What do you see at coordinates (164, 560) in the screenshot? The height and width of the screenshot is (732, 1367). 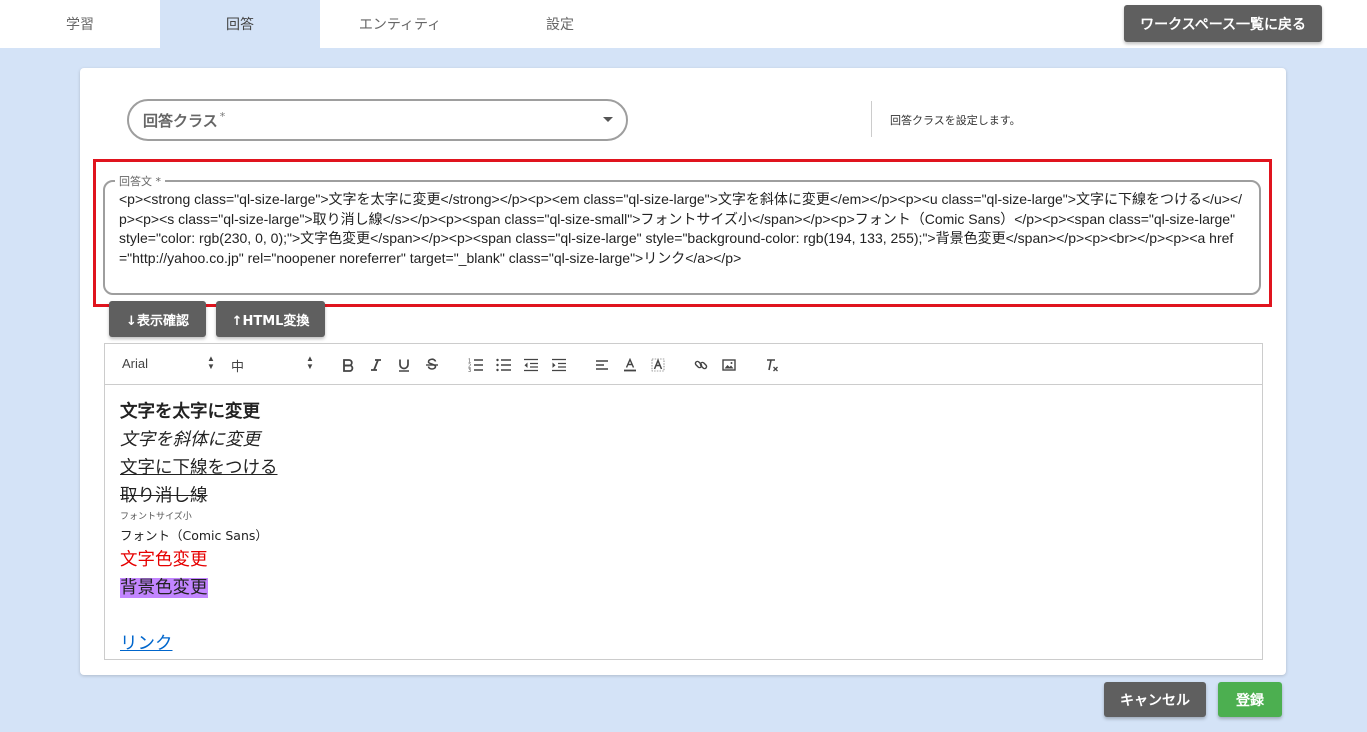 I see `editor-line-color: 文字色変更` at bounding box center [164, 560].